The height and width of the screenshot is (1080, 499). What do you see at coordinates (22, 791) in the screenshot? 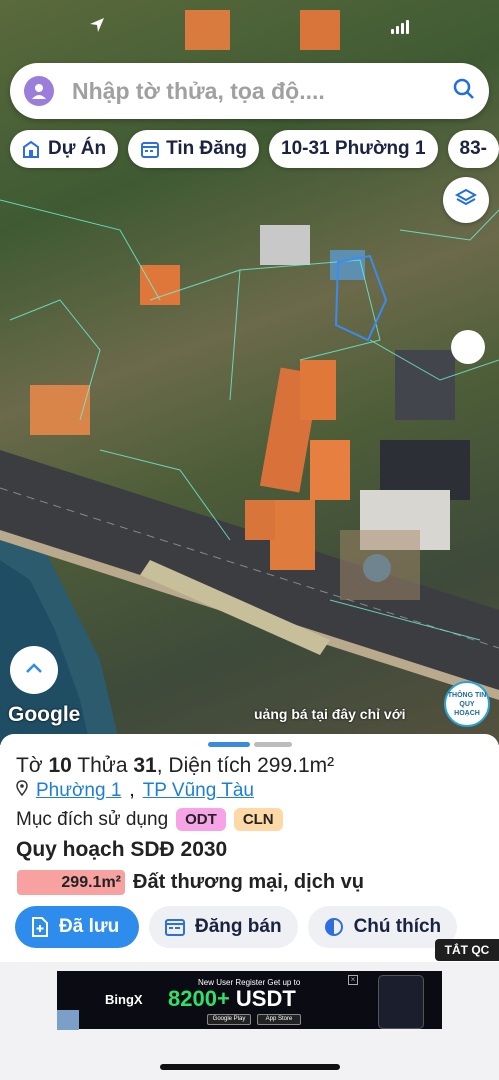
I see `map-pin-icon` at bounding box center [22, 791].